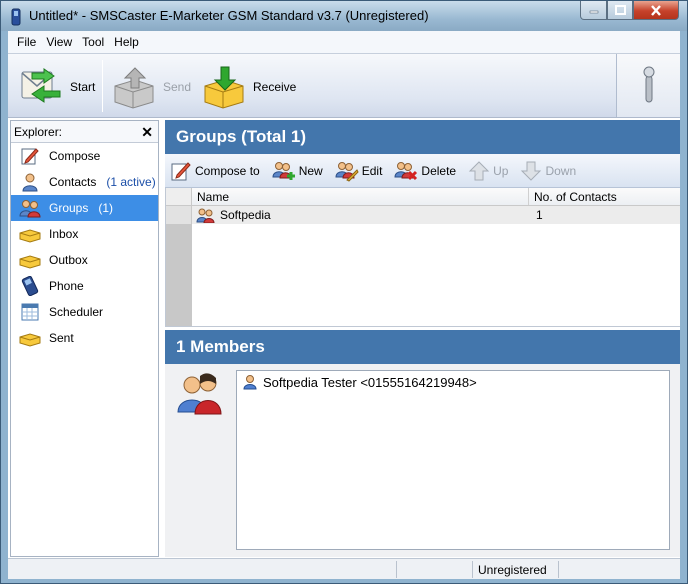 The width and height of the screenshot is (688, 584). What do you see at coordinates (93, 42) in the screenshot?
I see `menu-tool: Tool` at bounding box center [93, 42].